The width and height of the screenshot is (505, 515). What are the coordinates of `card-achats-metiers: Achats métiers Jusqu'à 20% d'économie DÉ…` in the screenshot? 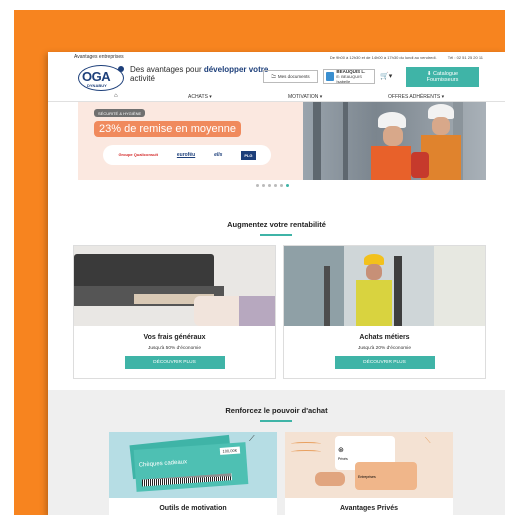 It's located at (384, 312).